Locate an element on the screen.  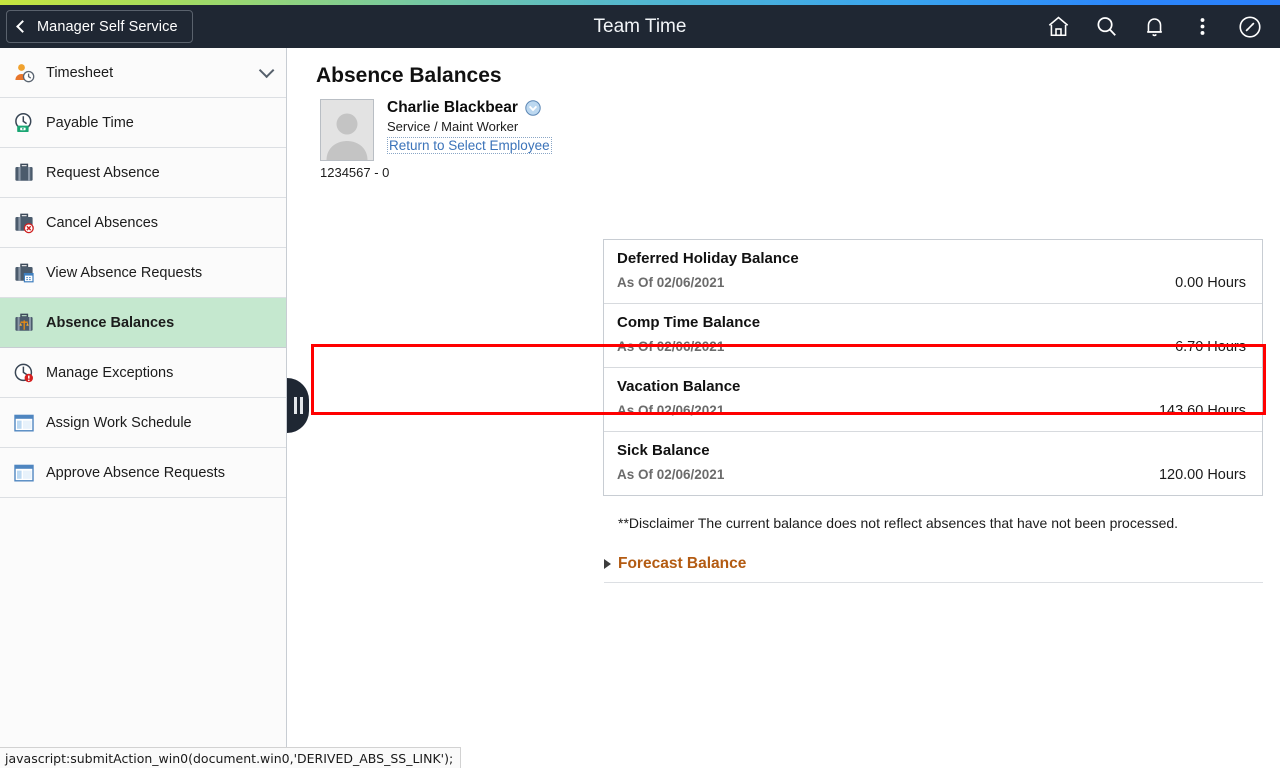
chevron-down-icon is located at coordinates (266, 70).